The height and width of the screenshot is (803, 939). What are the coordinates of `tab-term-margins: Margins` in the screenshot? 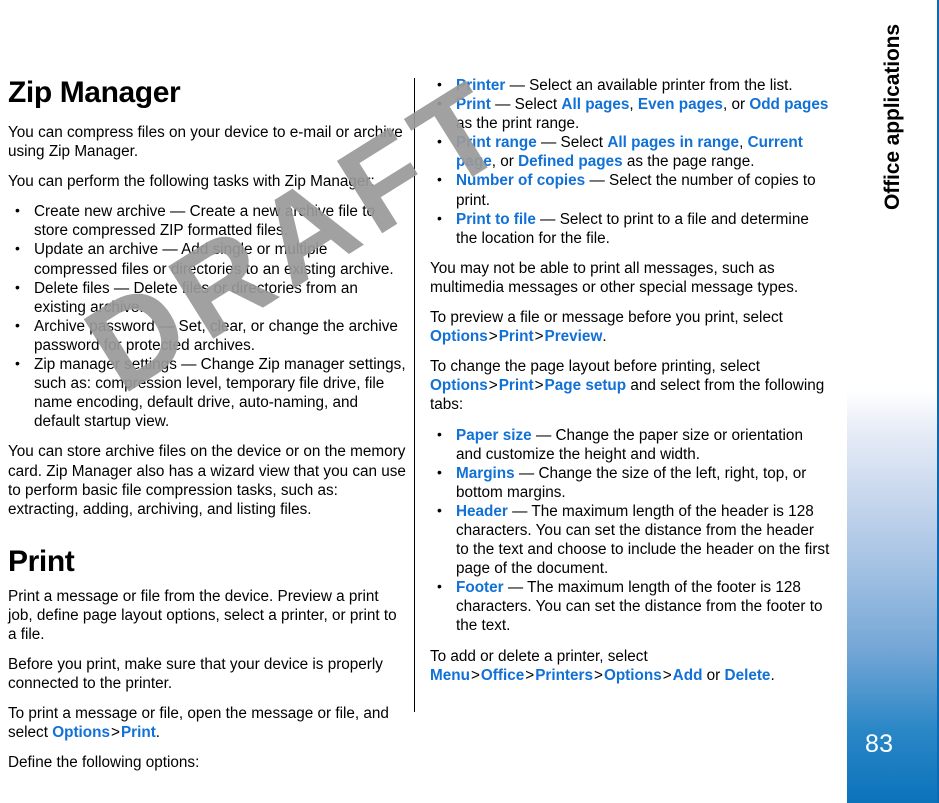 It's located at (485, 473).